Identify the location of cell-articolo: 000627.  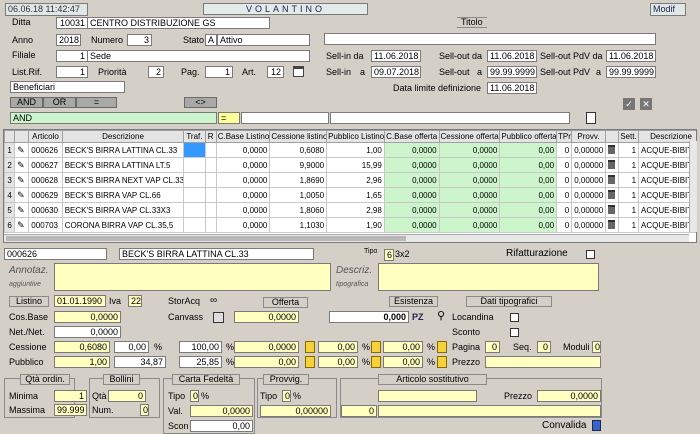
(45, 165).